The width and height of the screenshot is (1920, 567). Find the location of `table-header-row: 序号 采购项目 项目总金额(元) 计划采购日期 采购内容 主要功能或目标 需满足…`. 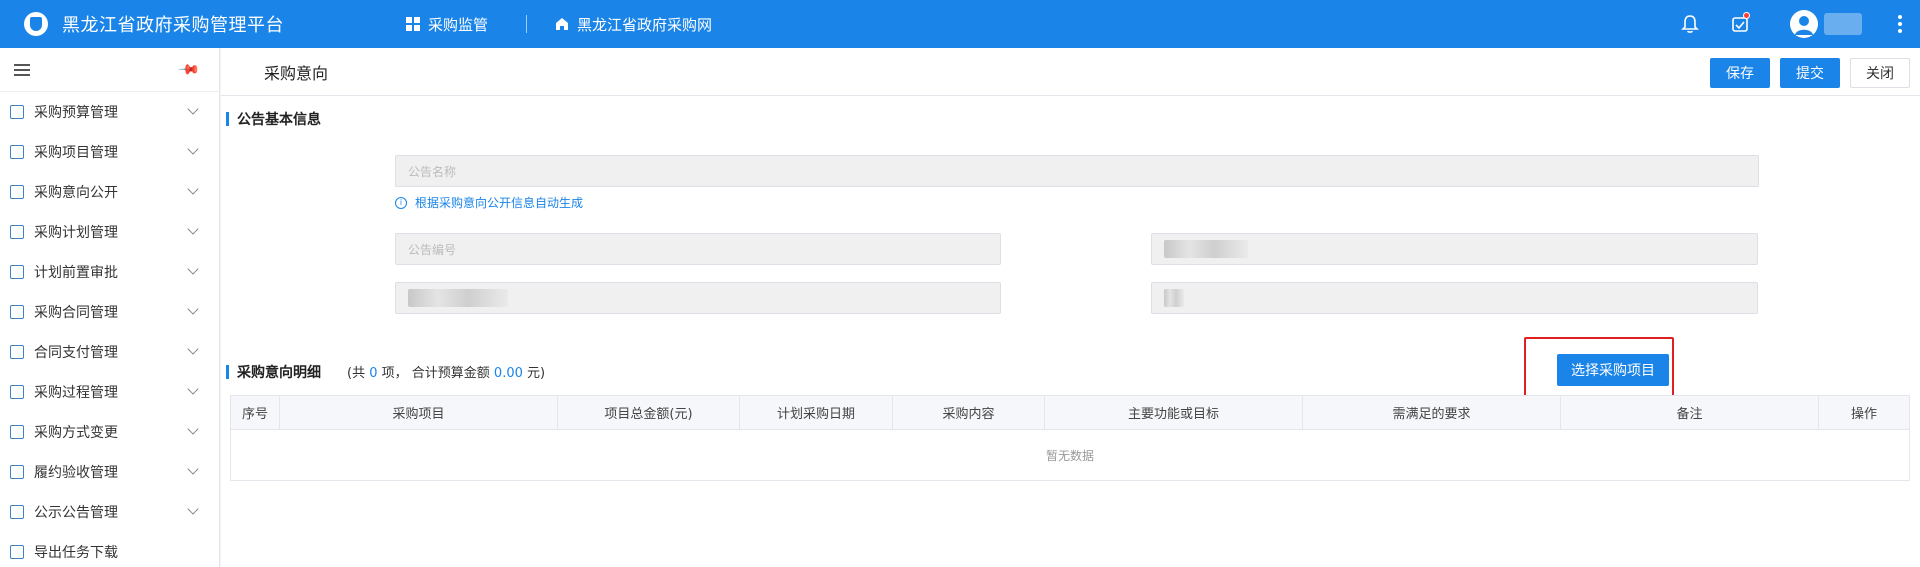

table-header-row: 序号 采购项目 项目总金额(元) 计划采购日期 采购内容 主要功能或目标 需满足… is located at coordinates (1070, 413).